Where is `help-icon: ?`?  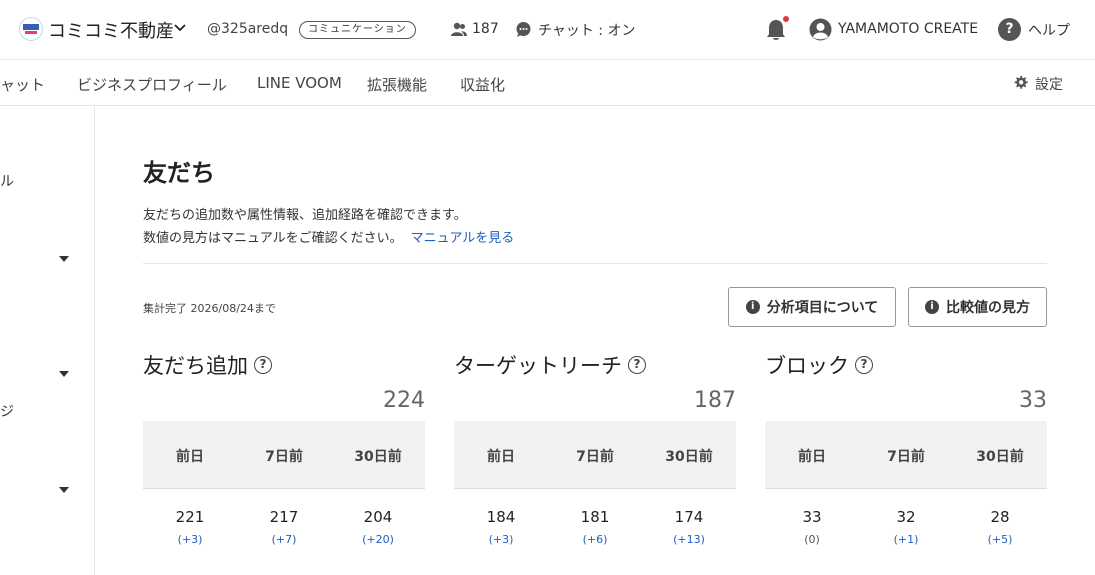
help-icon: ? is located at coordinates (1009, 29).